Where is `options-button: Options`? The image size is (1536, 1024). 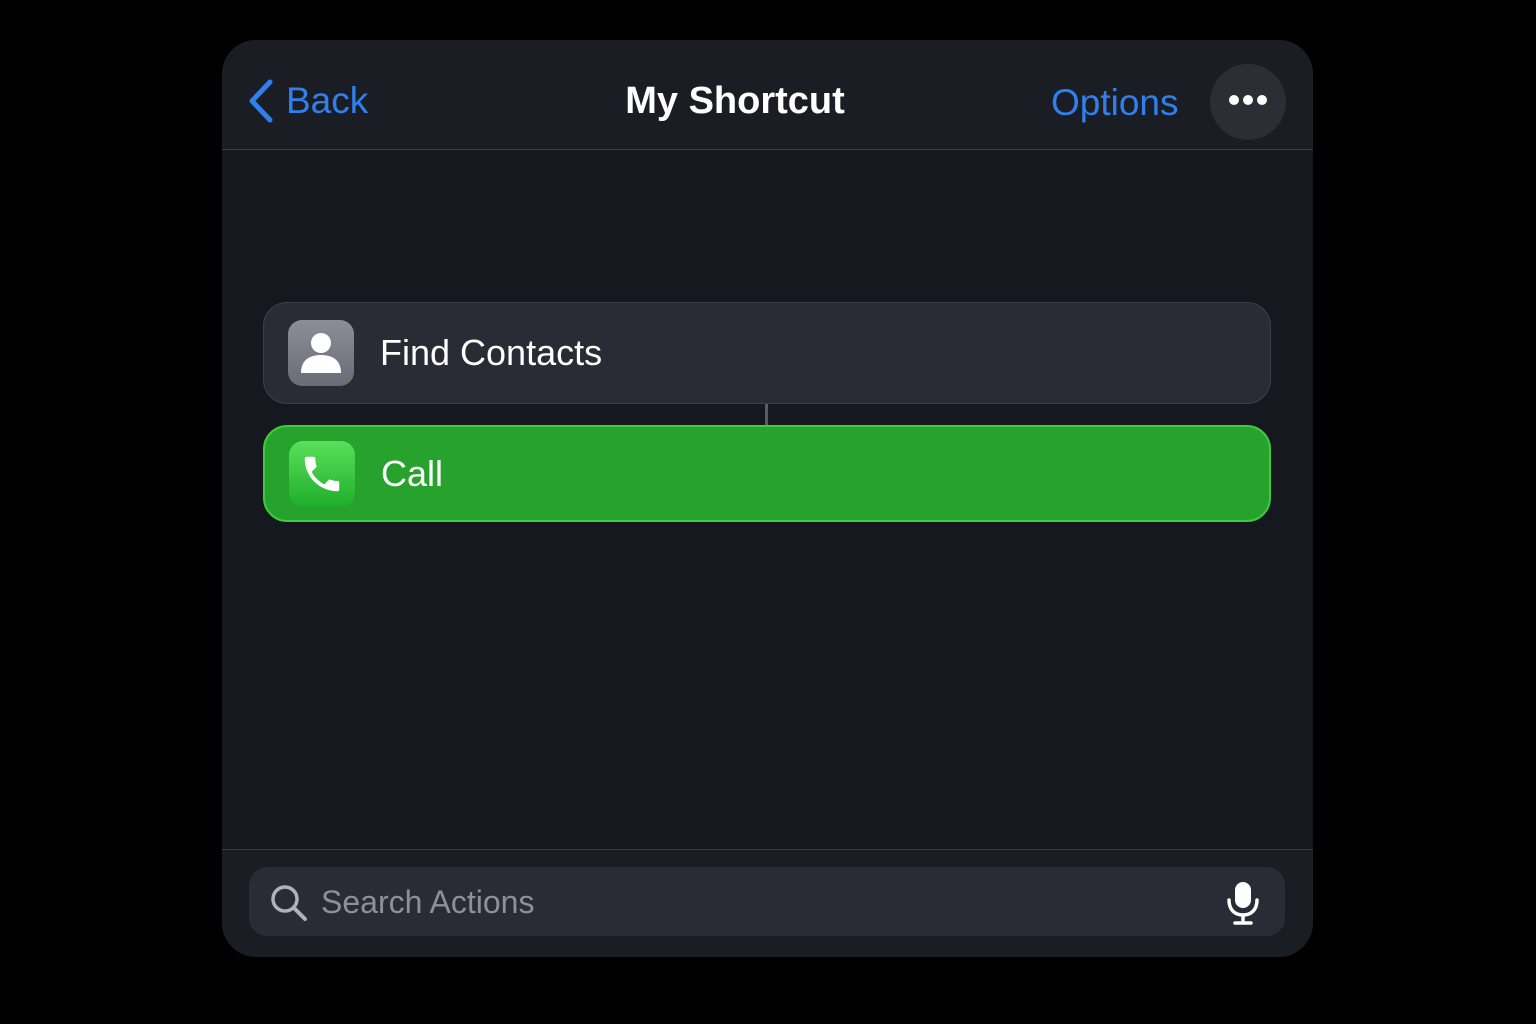 options-button: Options is located at coordinates (1115, 103).